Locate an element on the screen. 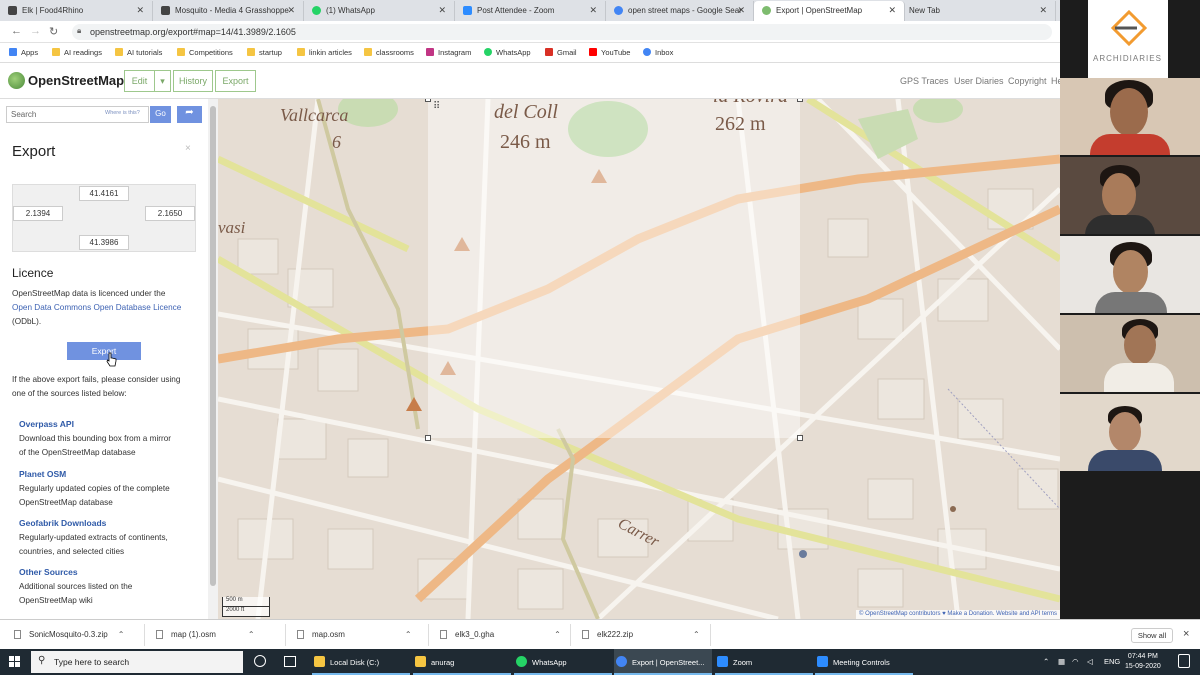 This screenshot has width=1200, height=675. edit-button: Edit is located at coordinates (139, 81).